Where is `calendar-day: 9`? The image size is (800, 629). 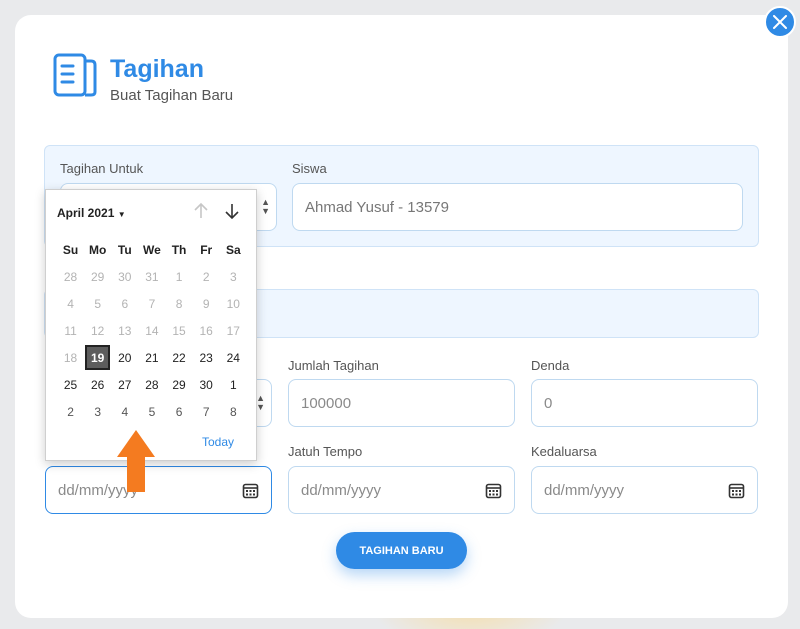
calendar-day: 9 is located at coordinates (206, 303).